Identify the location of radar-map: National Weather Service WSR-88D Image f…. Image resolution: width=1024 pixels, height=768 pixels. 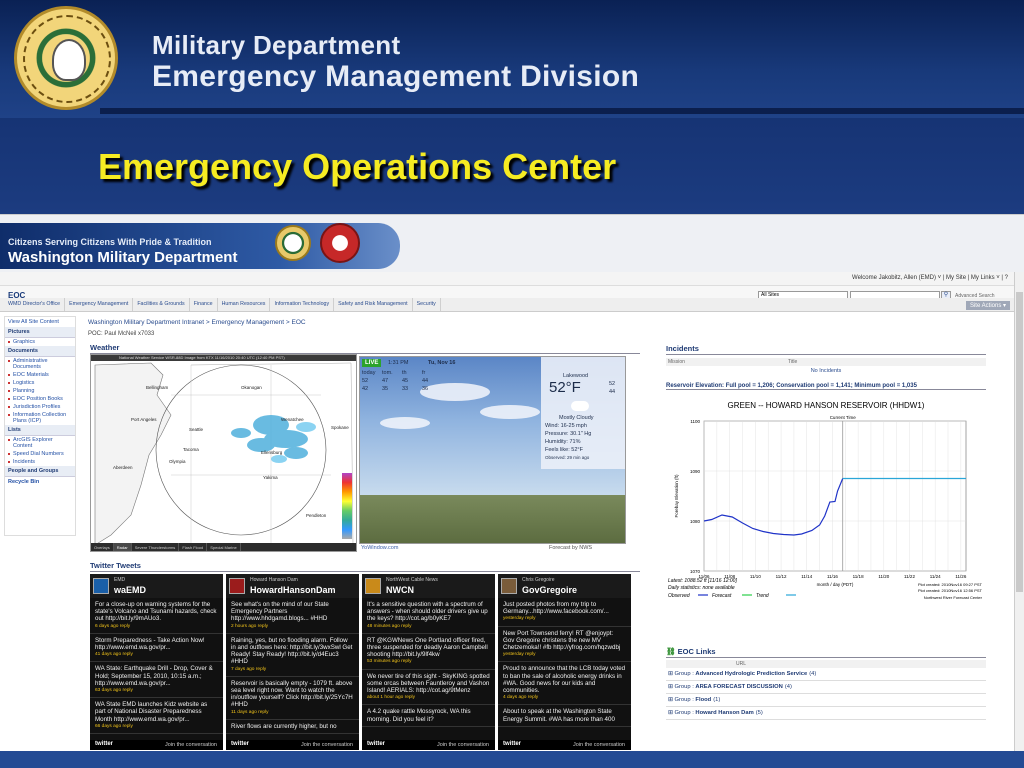
(223, 453).